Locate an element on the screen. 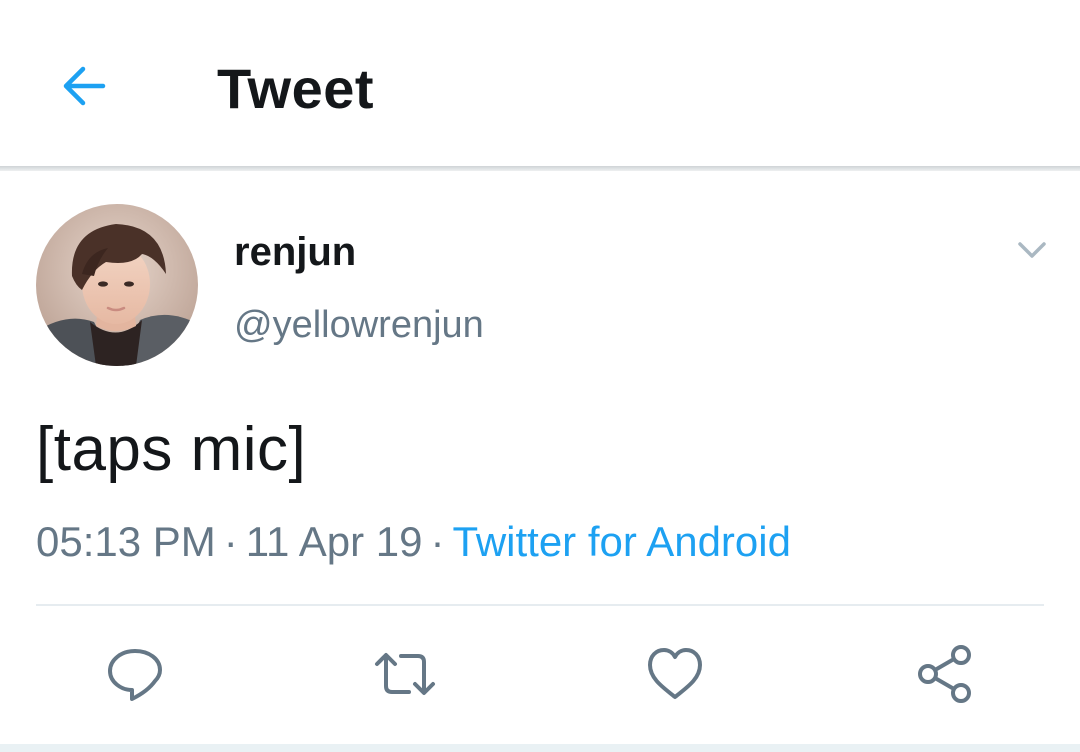 The image size is (1080, 752). like-button is located at coordinates (675, 674).